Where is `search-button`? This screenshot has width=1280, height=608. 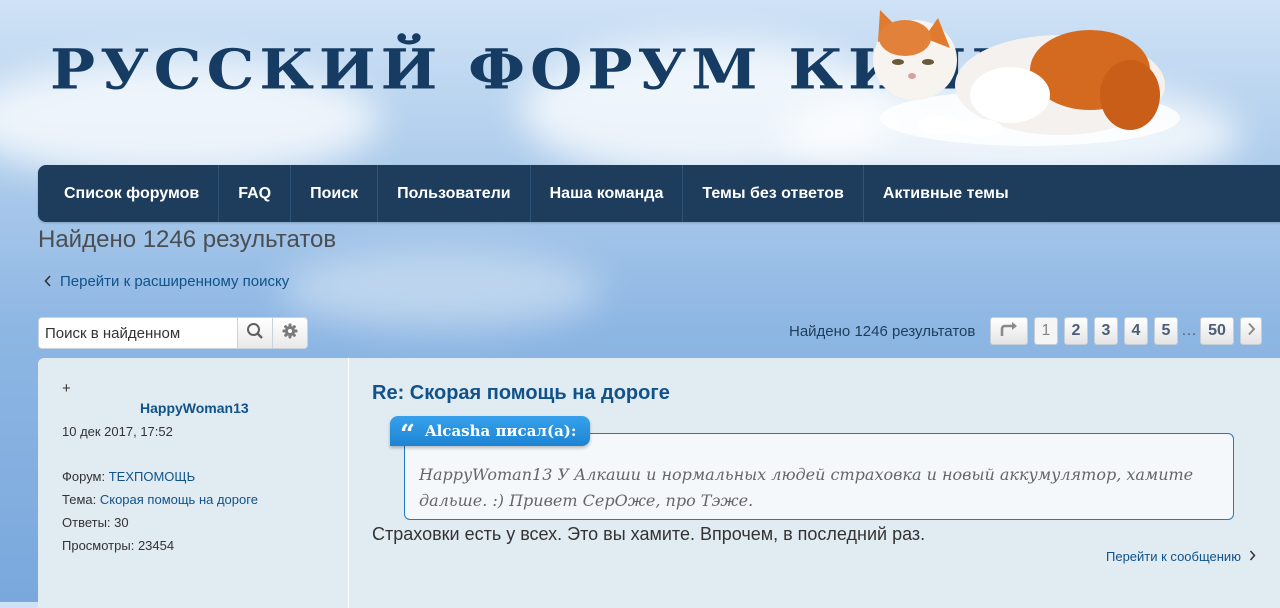 search-button is located at coordinates (254, 333).